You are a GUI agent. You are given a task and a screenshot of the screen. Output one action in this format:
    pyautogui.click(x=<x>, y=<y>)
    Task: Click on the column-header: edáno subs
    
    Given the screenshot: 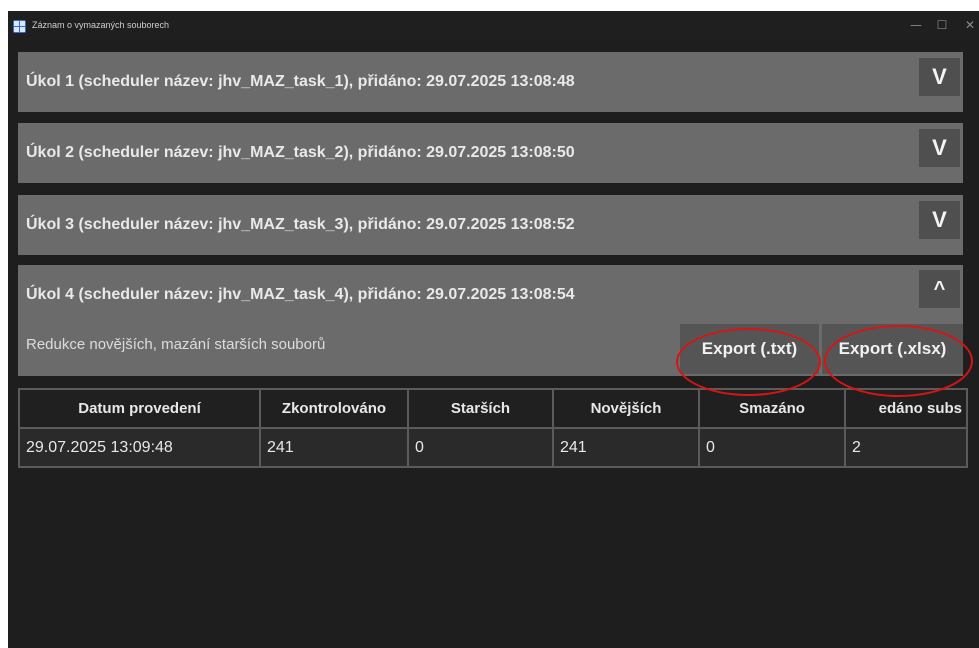 What is the action you would take?
    pyautogui.click(x=906, y=408)
    